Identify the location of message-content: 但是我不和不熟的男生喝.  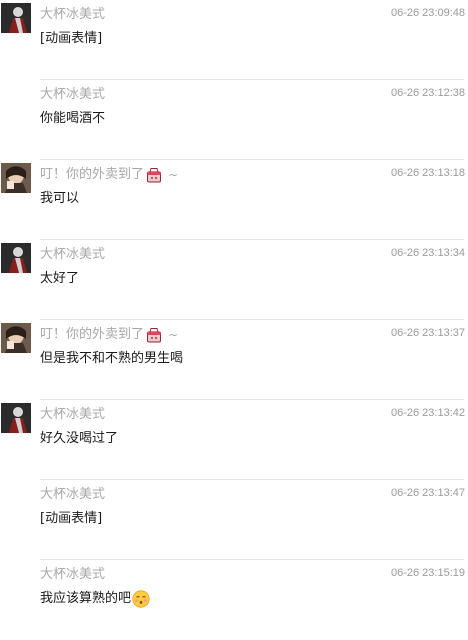
(111, 359).